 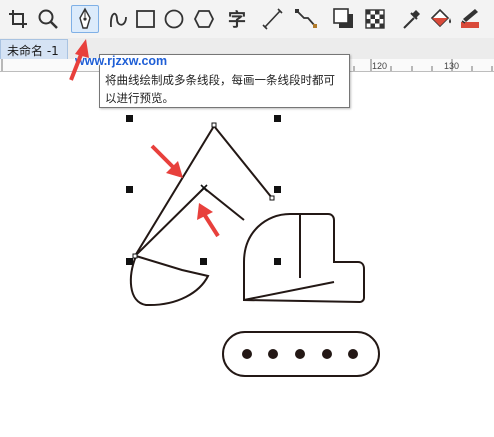 I want to click on b-spline-tool-button, so click(x=118, y=19).